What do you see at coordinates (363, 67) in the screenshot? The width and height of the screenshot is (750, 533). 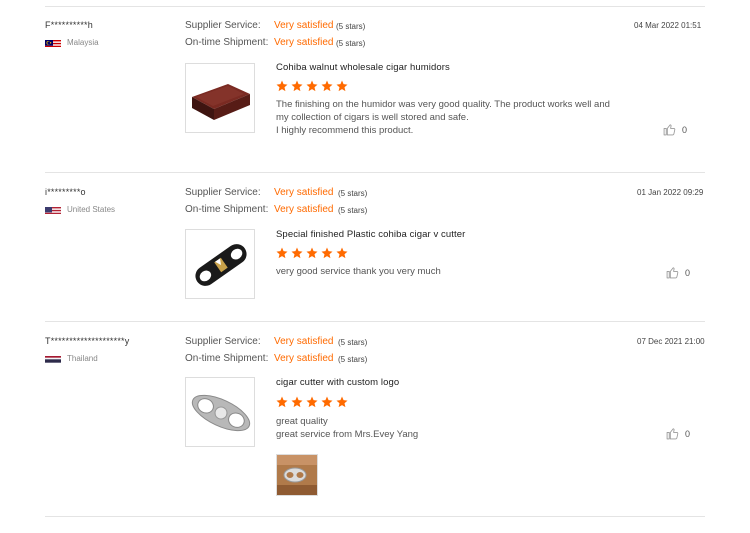 I see `product-title: Cohiba walnut wholesale cigar humidors` at bounding box center [363, 67].